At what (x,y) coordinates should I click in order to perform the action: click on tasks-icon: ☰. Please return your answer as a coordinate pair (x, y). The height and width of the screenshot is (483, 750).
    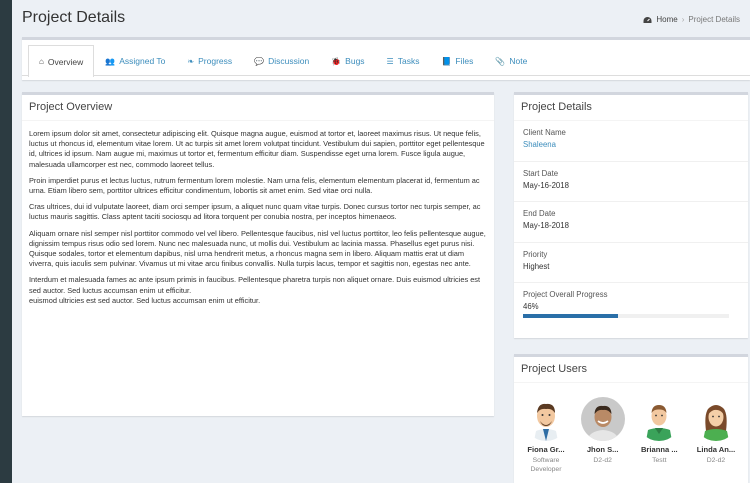
    Looking at the image, I should click on (390, 61).